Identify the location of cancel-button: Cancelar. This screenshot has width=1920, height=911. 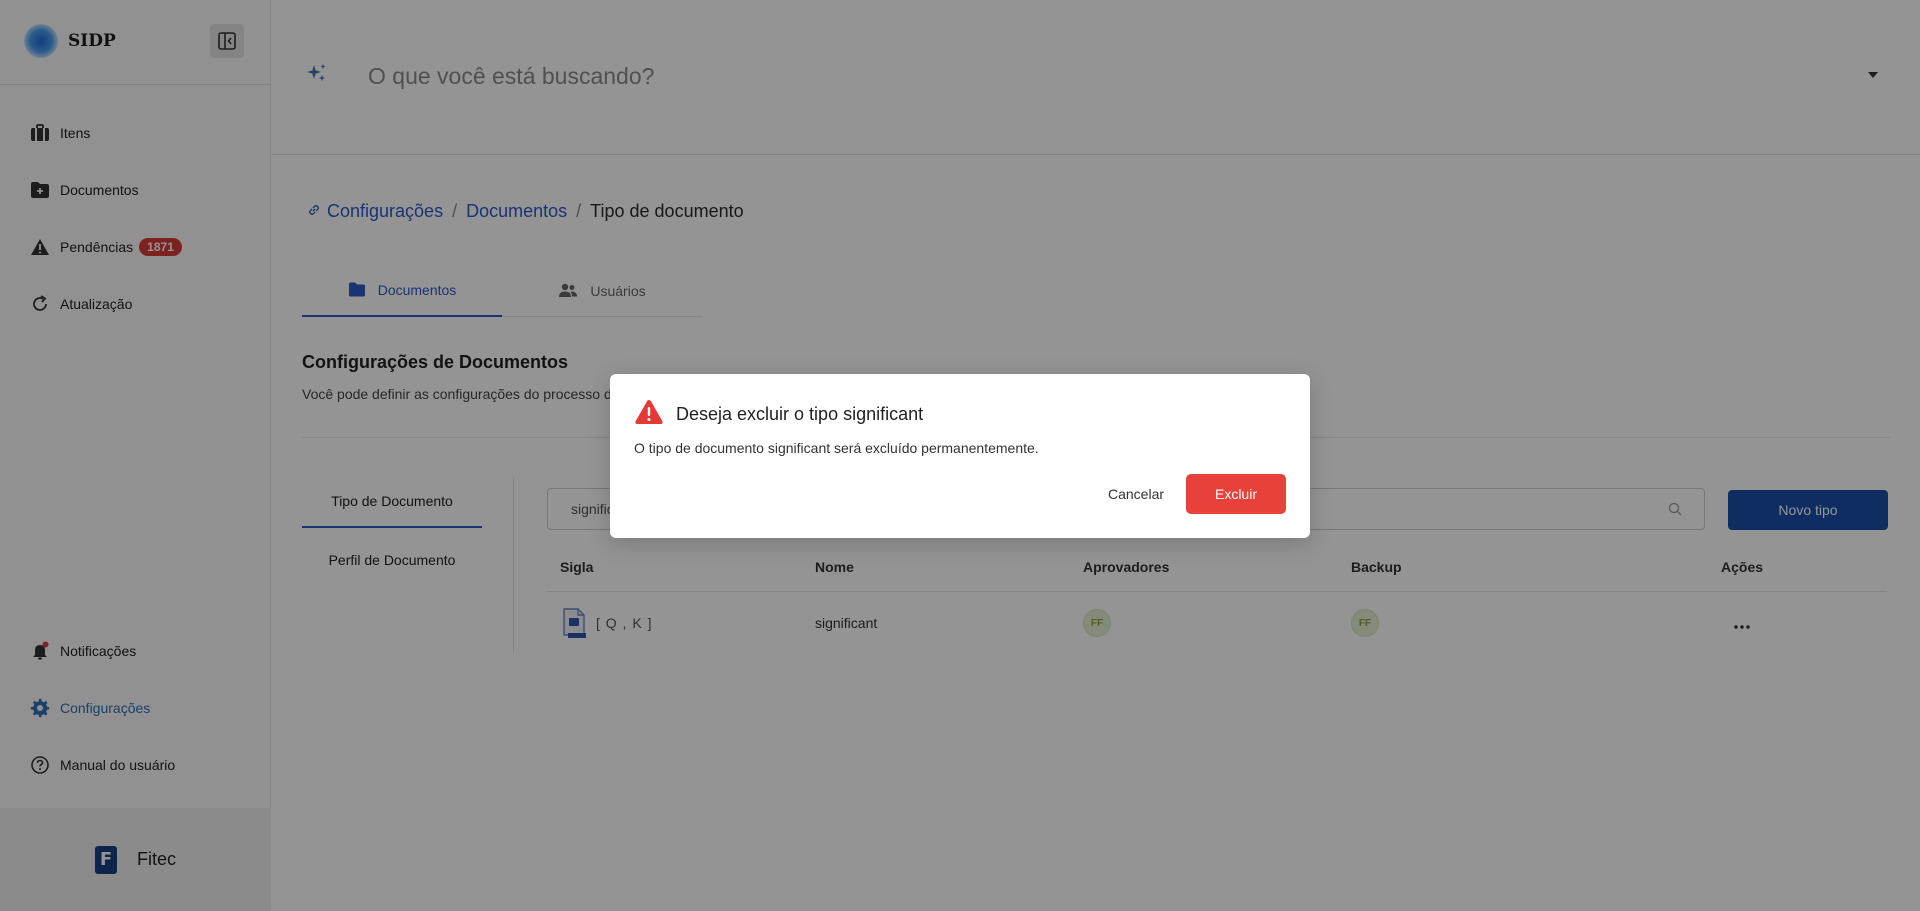
(1136, 494).